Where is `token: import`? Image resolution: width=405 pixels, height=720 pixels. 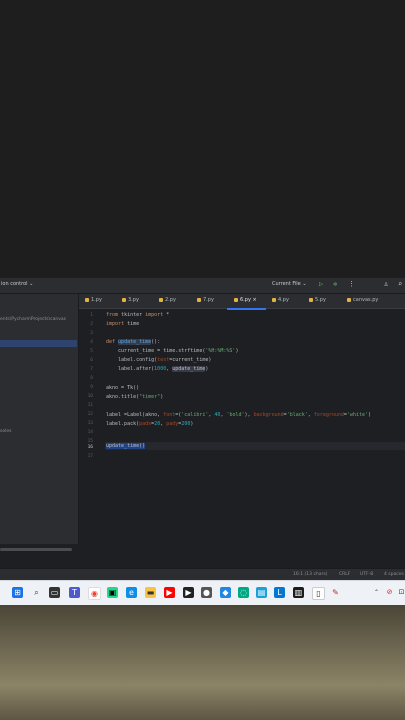 token: import is located at coordinates (115, 324).